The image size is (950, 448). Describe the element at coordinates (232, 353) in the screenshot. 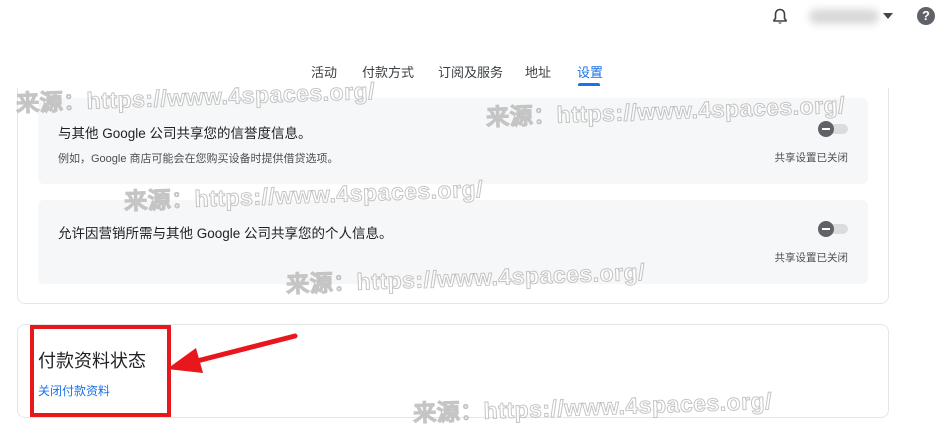

I see `annotation-arrow-icon` at that location.